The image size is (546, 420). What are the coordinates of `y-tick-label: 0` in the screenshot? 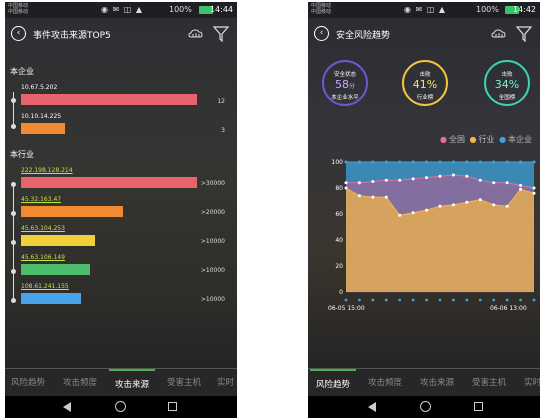 It's located at (341, 292).